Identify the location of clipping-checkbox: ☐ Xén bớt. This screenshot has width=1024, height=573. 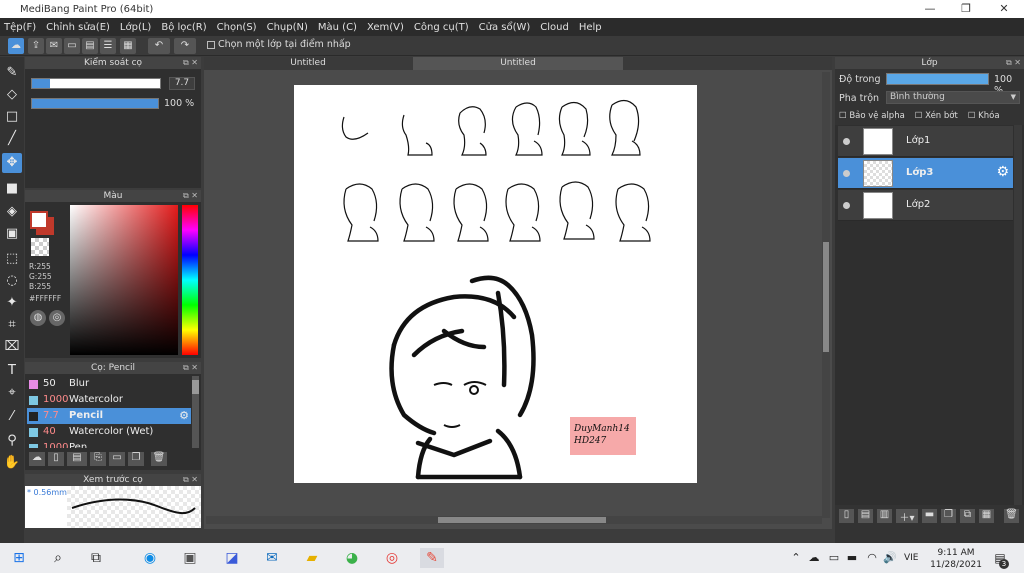
(936, 116).